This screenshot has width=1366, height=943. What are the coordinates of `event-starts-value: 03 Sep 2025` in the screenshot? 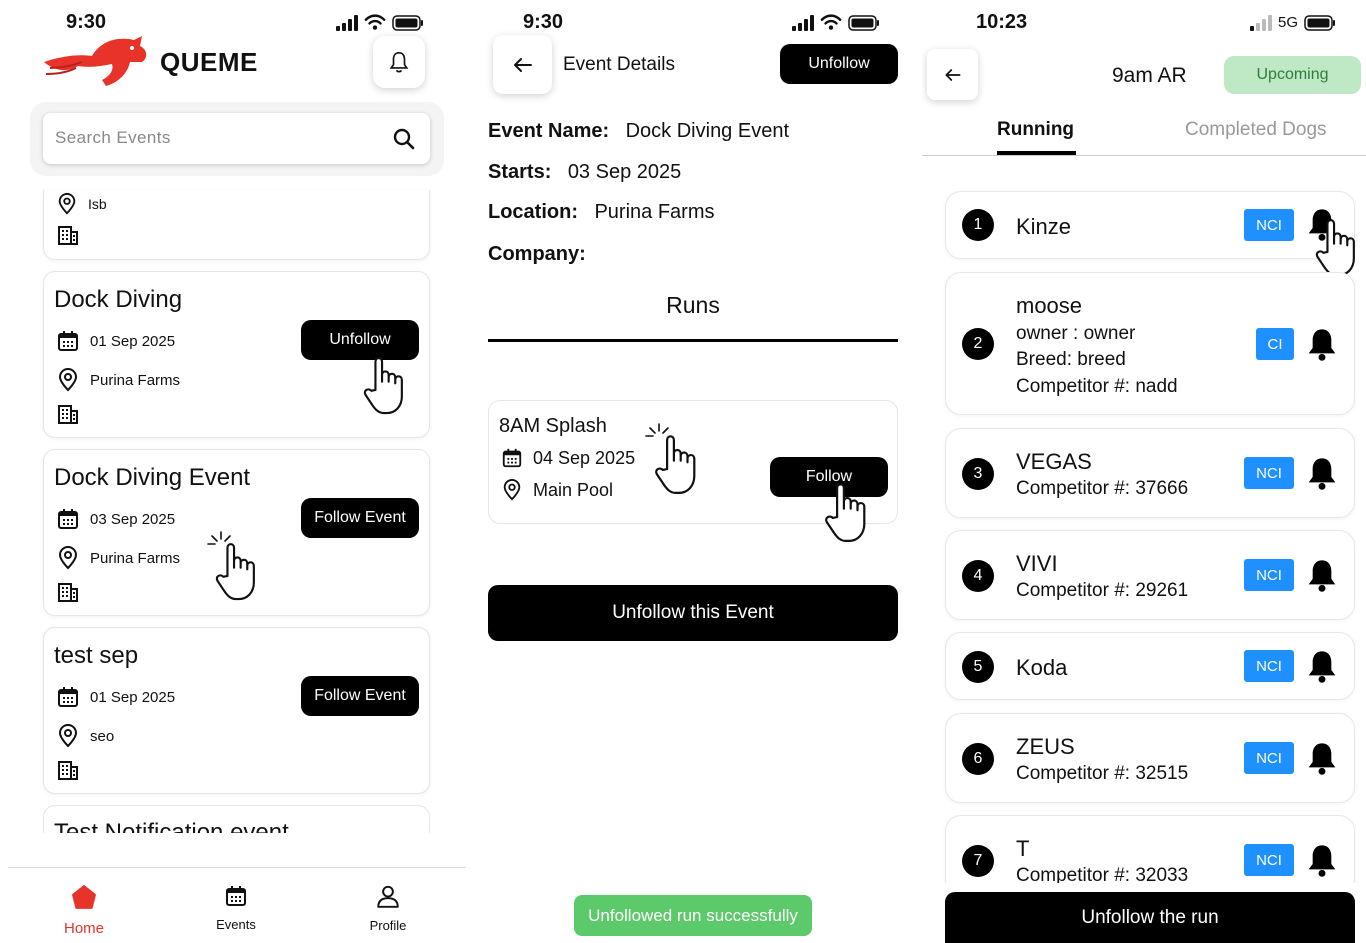 It's located at (624, 172).